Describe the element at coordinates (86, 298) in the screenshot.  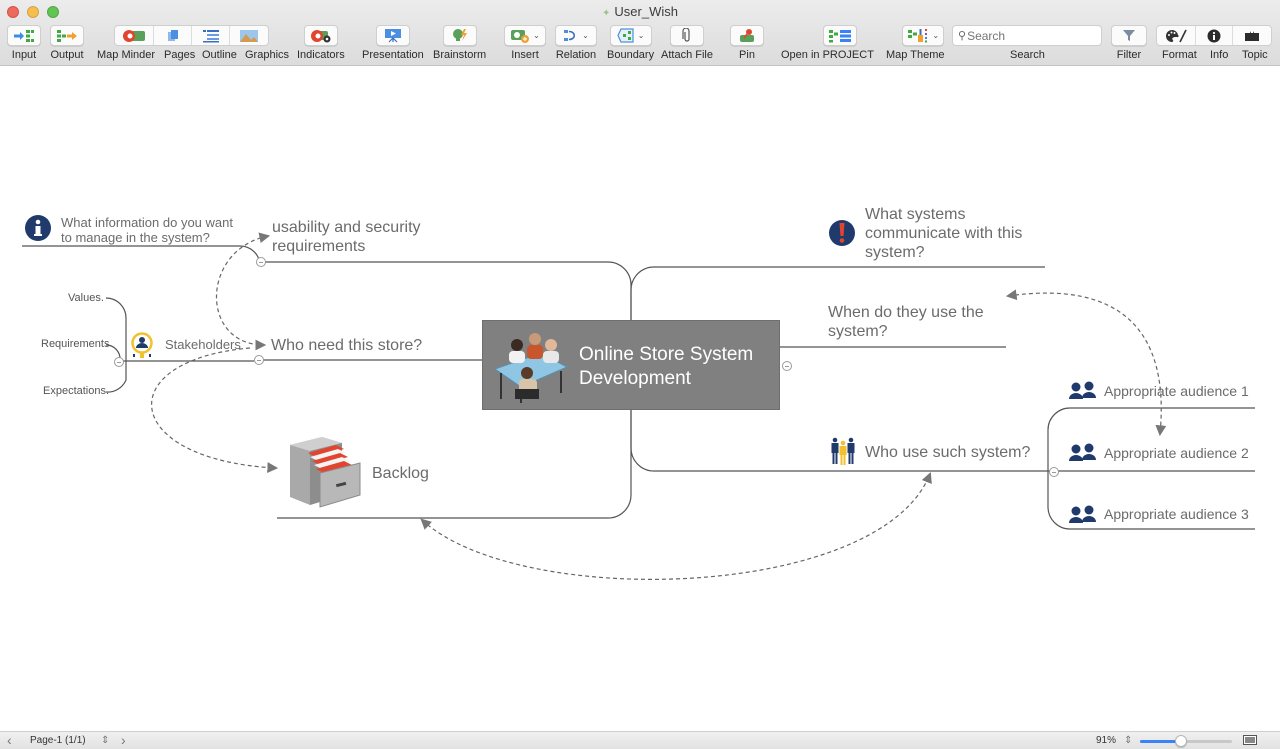
I see `topic-values: Values.` at that location.